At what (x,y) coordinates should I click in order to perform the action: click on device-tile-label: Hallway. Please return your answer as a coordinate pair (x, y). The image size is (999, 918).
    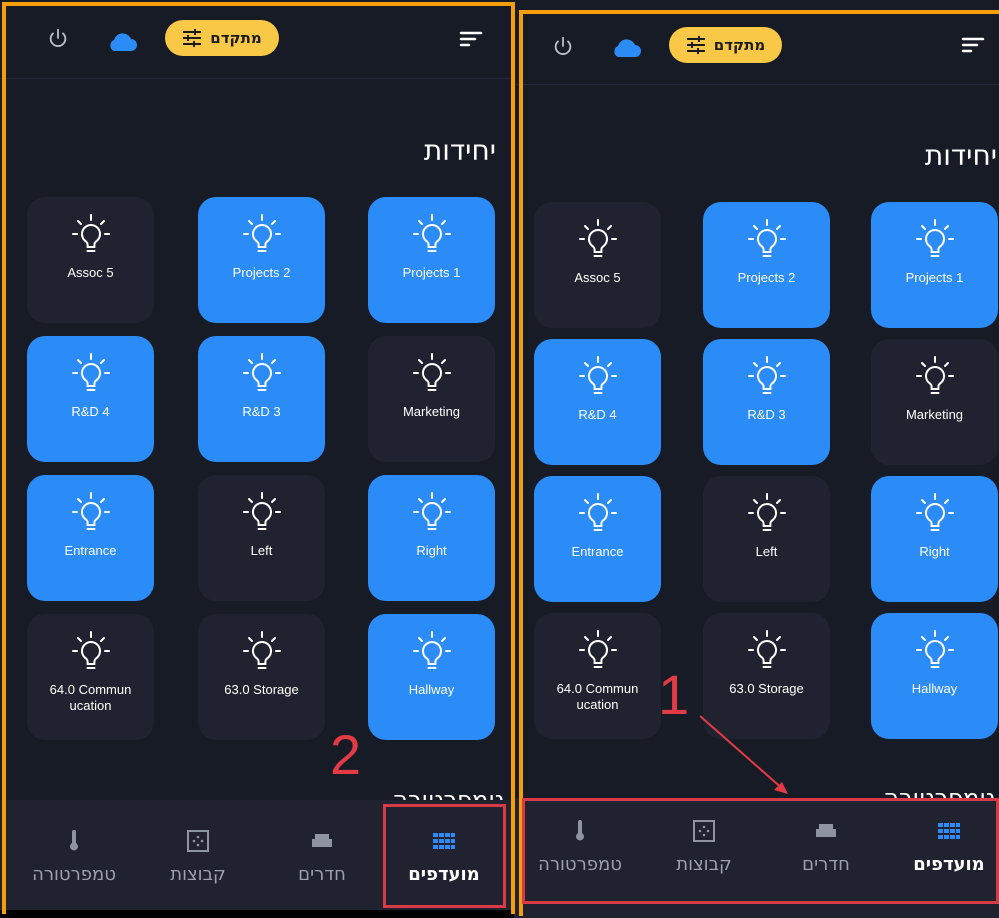
    Looking at the image, I should click on (431, 689).